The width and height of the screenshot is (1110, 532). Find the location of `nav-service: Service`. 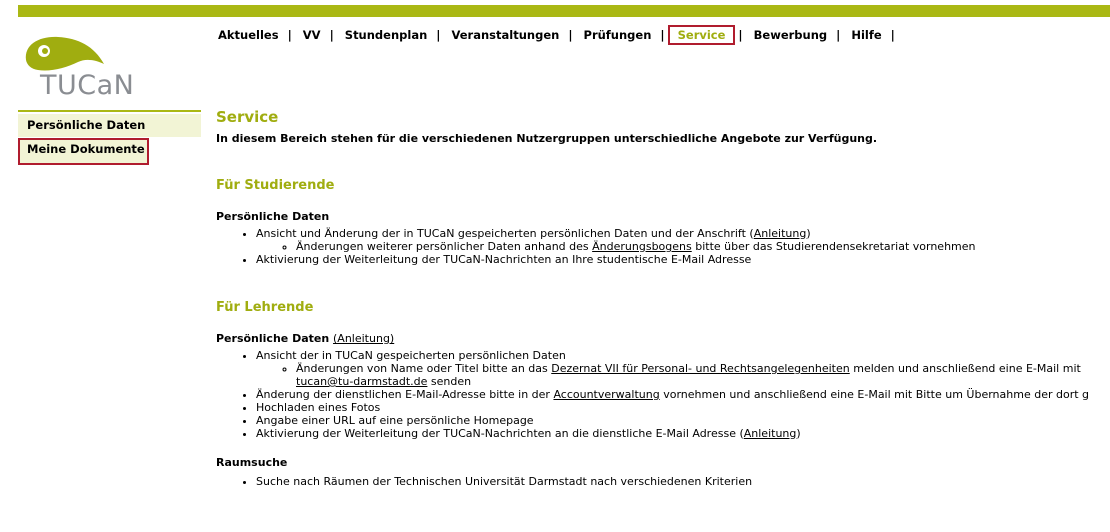

nav-service: Service is located at coordinates (701, 35).